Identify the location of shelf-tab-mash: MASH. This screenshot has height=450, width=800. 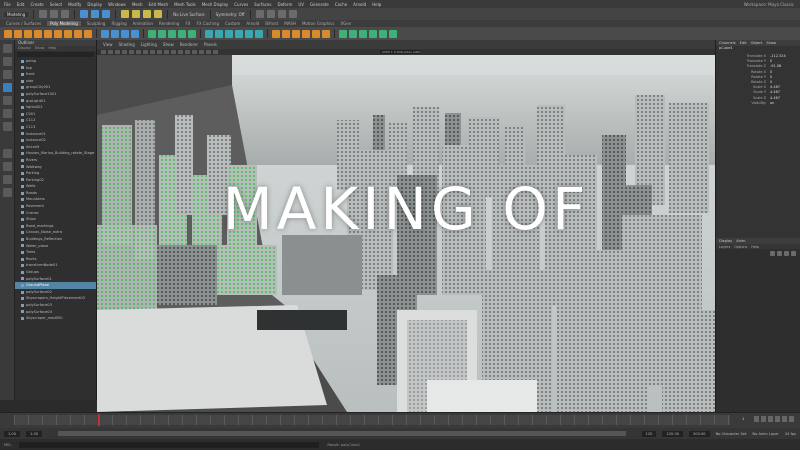
(290, 23).